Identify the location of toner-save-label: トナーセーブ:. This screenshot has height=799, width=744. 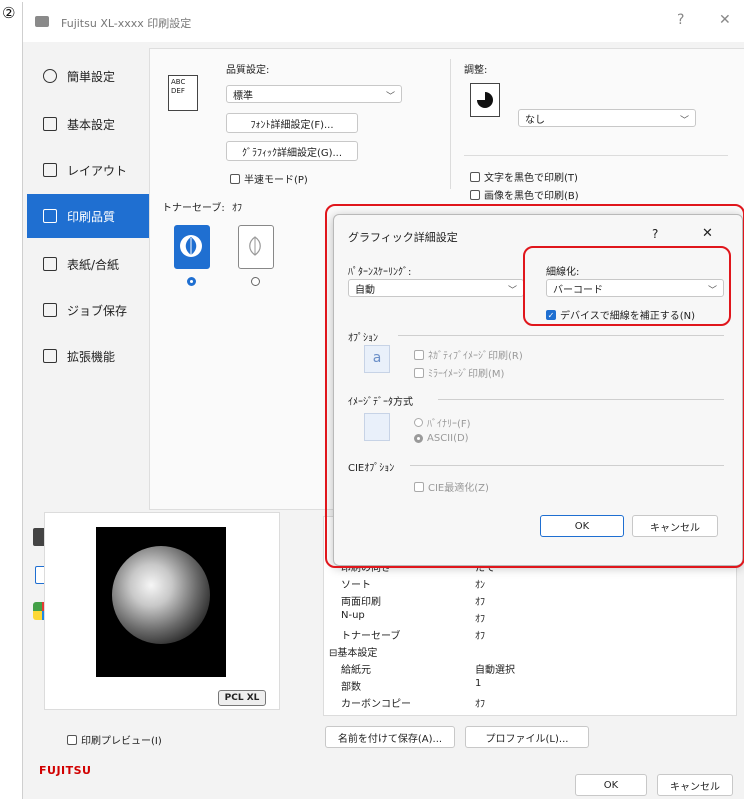
(193, 208).